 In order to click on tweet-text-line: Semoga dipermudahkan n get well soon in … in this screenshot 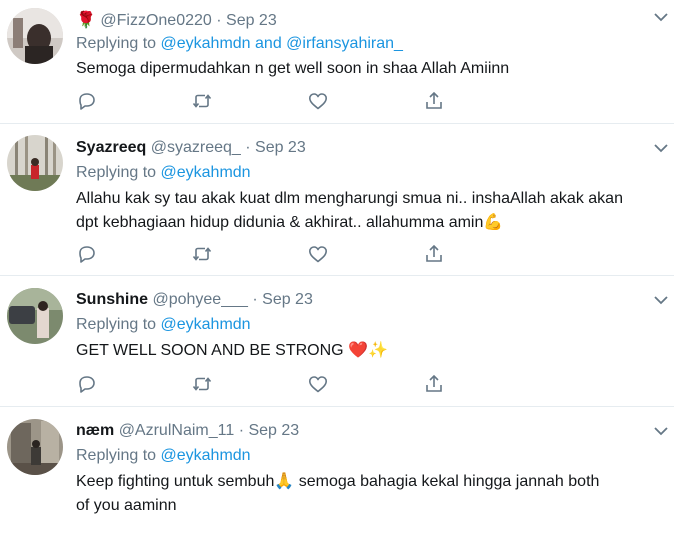, I will do `click(293, 68)`.